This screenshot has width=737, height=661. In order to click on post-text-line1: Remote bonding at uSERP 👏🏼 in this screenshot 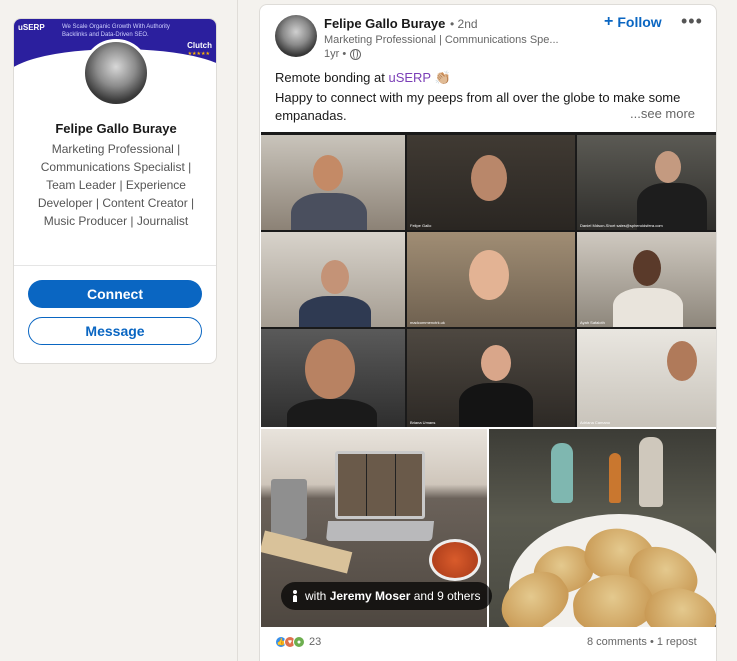, I will do `click(363, 78)`.